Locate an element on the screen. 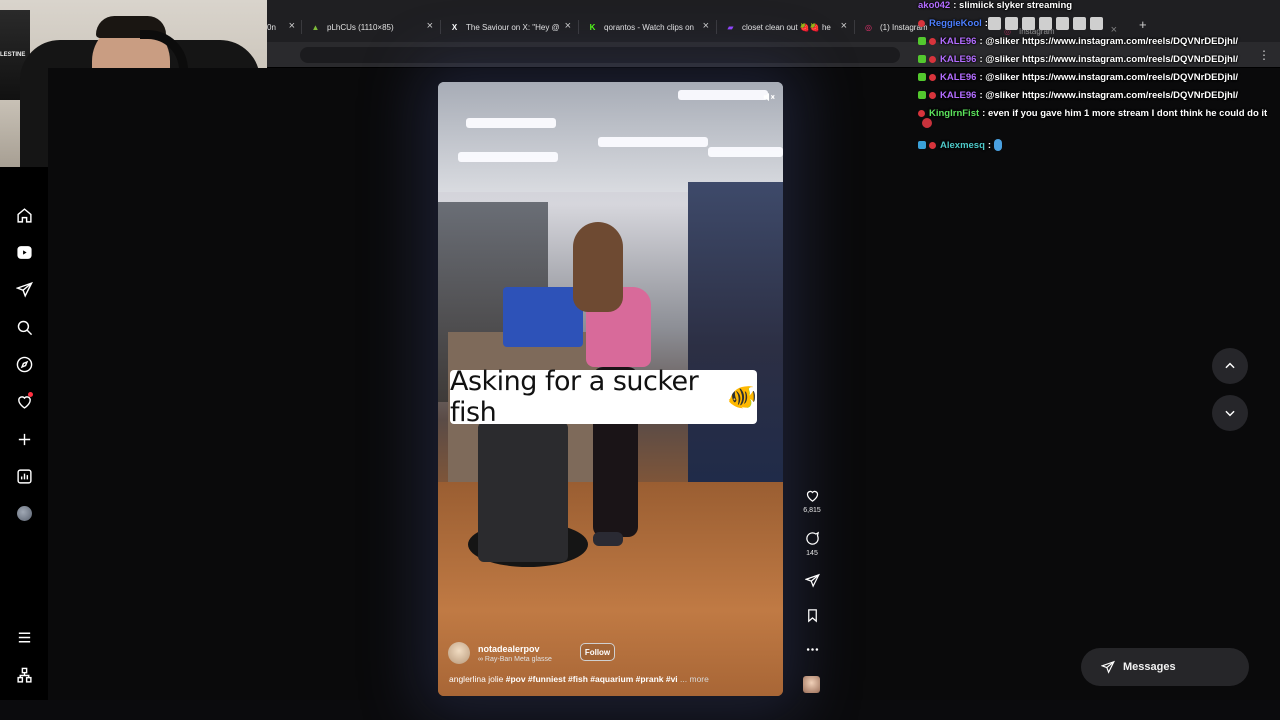  avatar is located at coordinates (24, 513).